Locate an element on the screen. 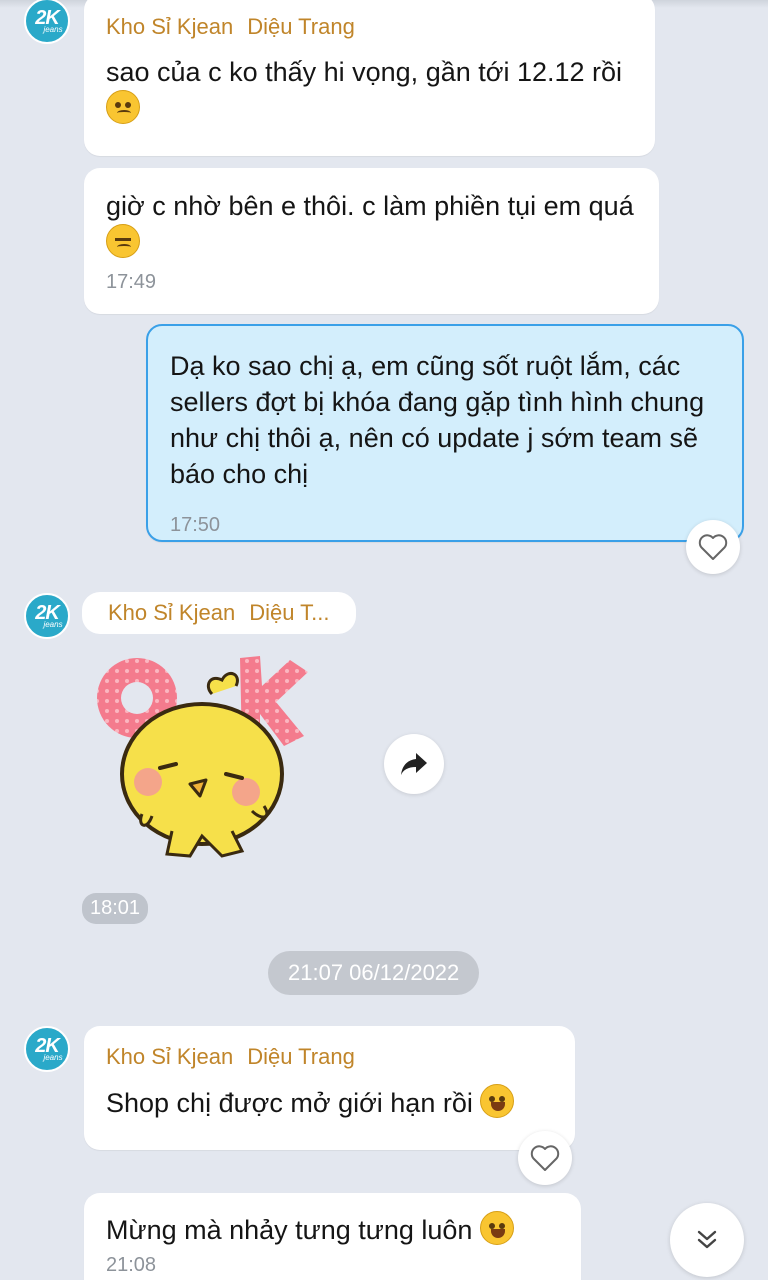 The width and height of the screenshot is (768, 1280). worried-face-emoji is located at coordinates (123, 107).